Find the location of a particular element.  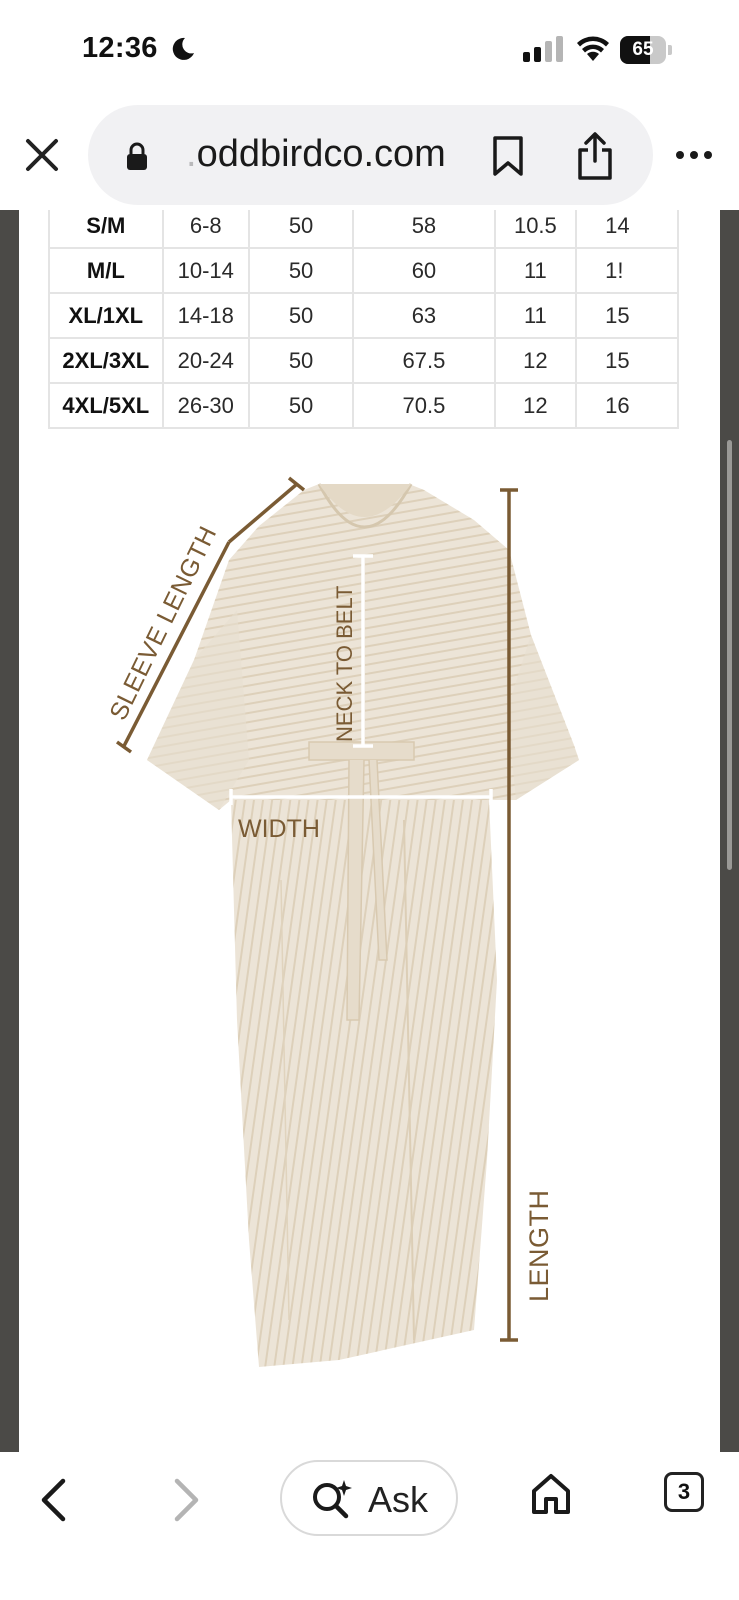

clock: 12:36 is located at coordinates (120, 48).